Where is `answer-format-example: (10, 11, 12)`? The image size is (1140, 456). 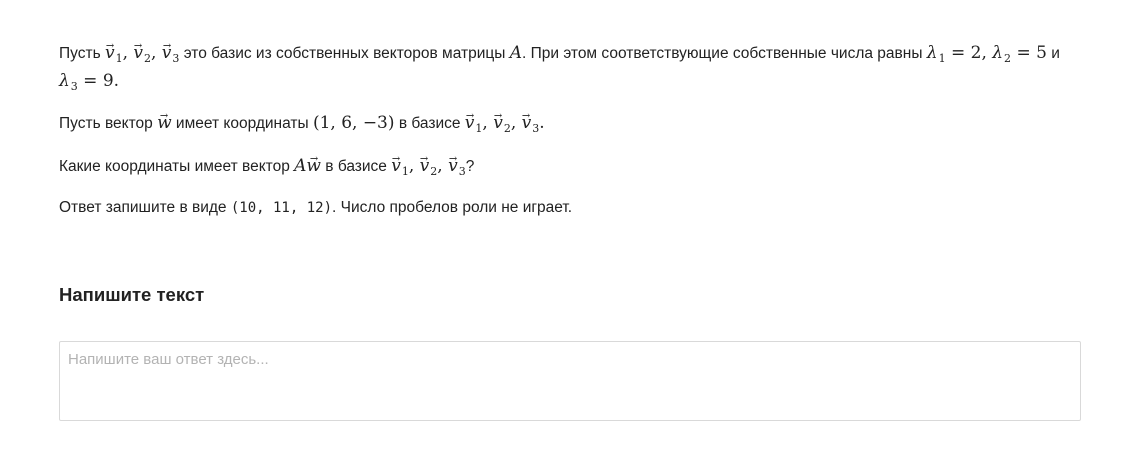
answer-format-example: (10, 11, 12) is located at coordinates (281, 208).